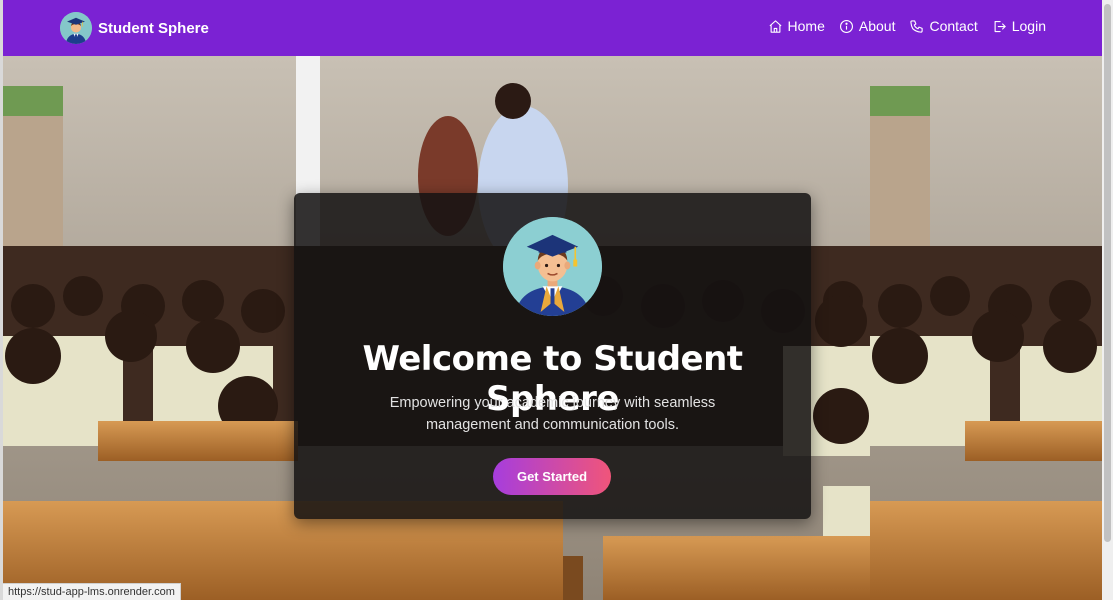 The height and width of the screenshot is (600, 1113). Describe the element at coordinates (153, 28) in the screenshot. I see `brand-name: Student Sphere` at that location.